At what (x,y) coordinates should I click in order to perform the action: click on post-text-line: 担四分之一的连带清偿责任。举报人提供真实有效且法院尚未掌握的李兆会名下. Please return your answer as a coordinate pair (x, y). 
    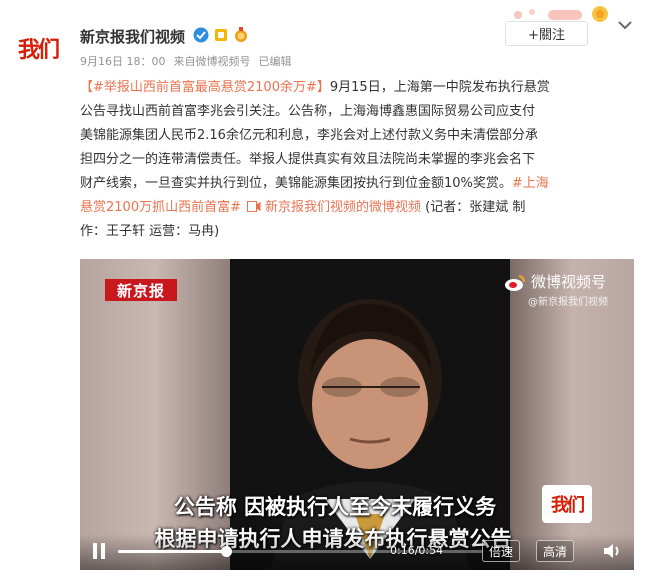
    Looking at the image, I should click on (360, 160).